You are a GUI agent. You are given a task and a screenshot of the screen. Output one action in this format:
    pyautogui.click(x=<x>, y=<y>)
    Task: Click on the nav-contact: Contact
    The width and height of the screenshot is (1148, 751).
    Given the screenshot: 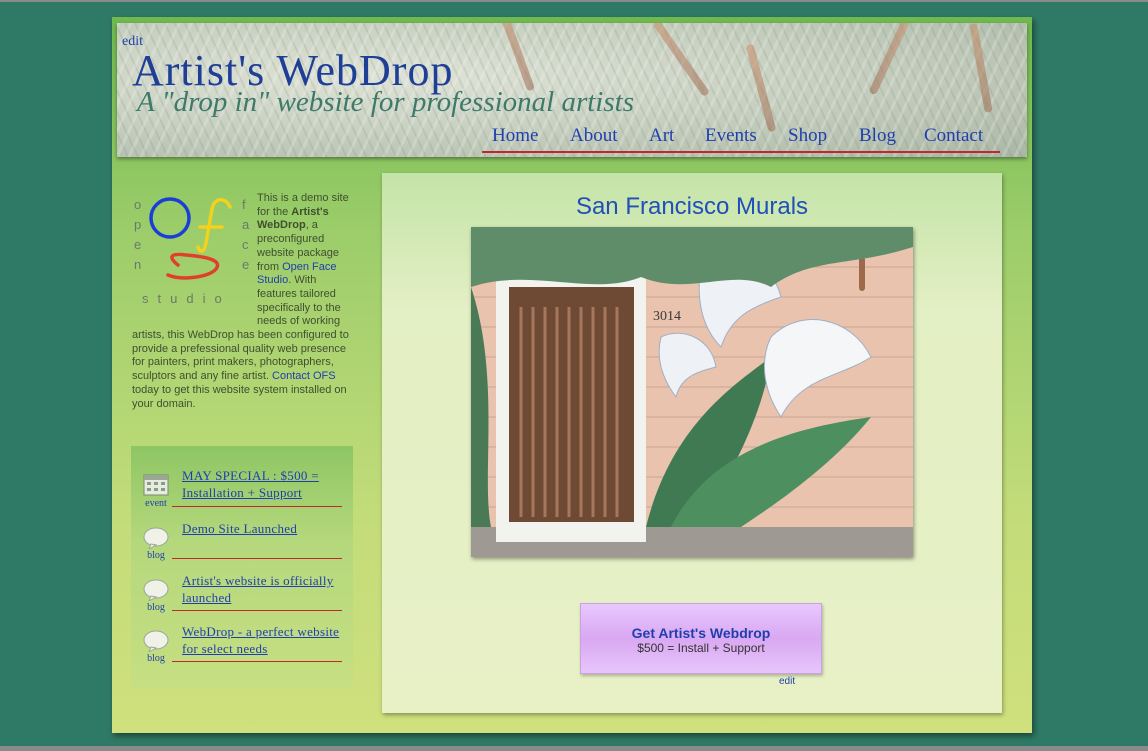 What is the action you would take?
    pyautogui.click(x=953, y=136)
    